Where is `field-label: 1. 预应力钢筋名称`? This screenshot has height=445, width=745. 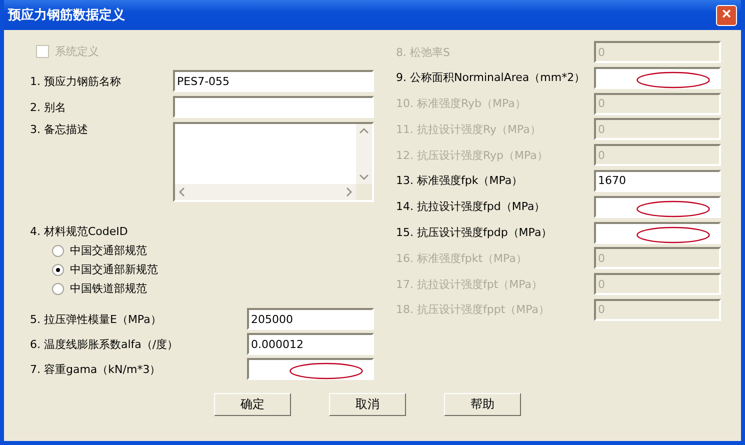 field-label: 1. 预应力钢筋名称 is located at coordinates (75, 81).